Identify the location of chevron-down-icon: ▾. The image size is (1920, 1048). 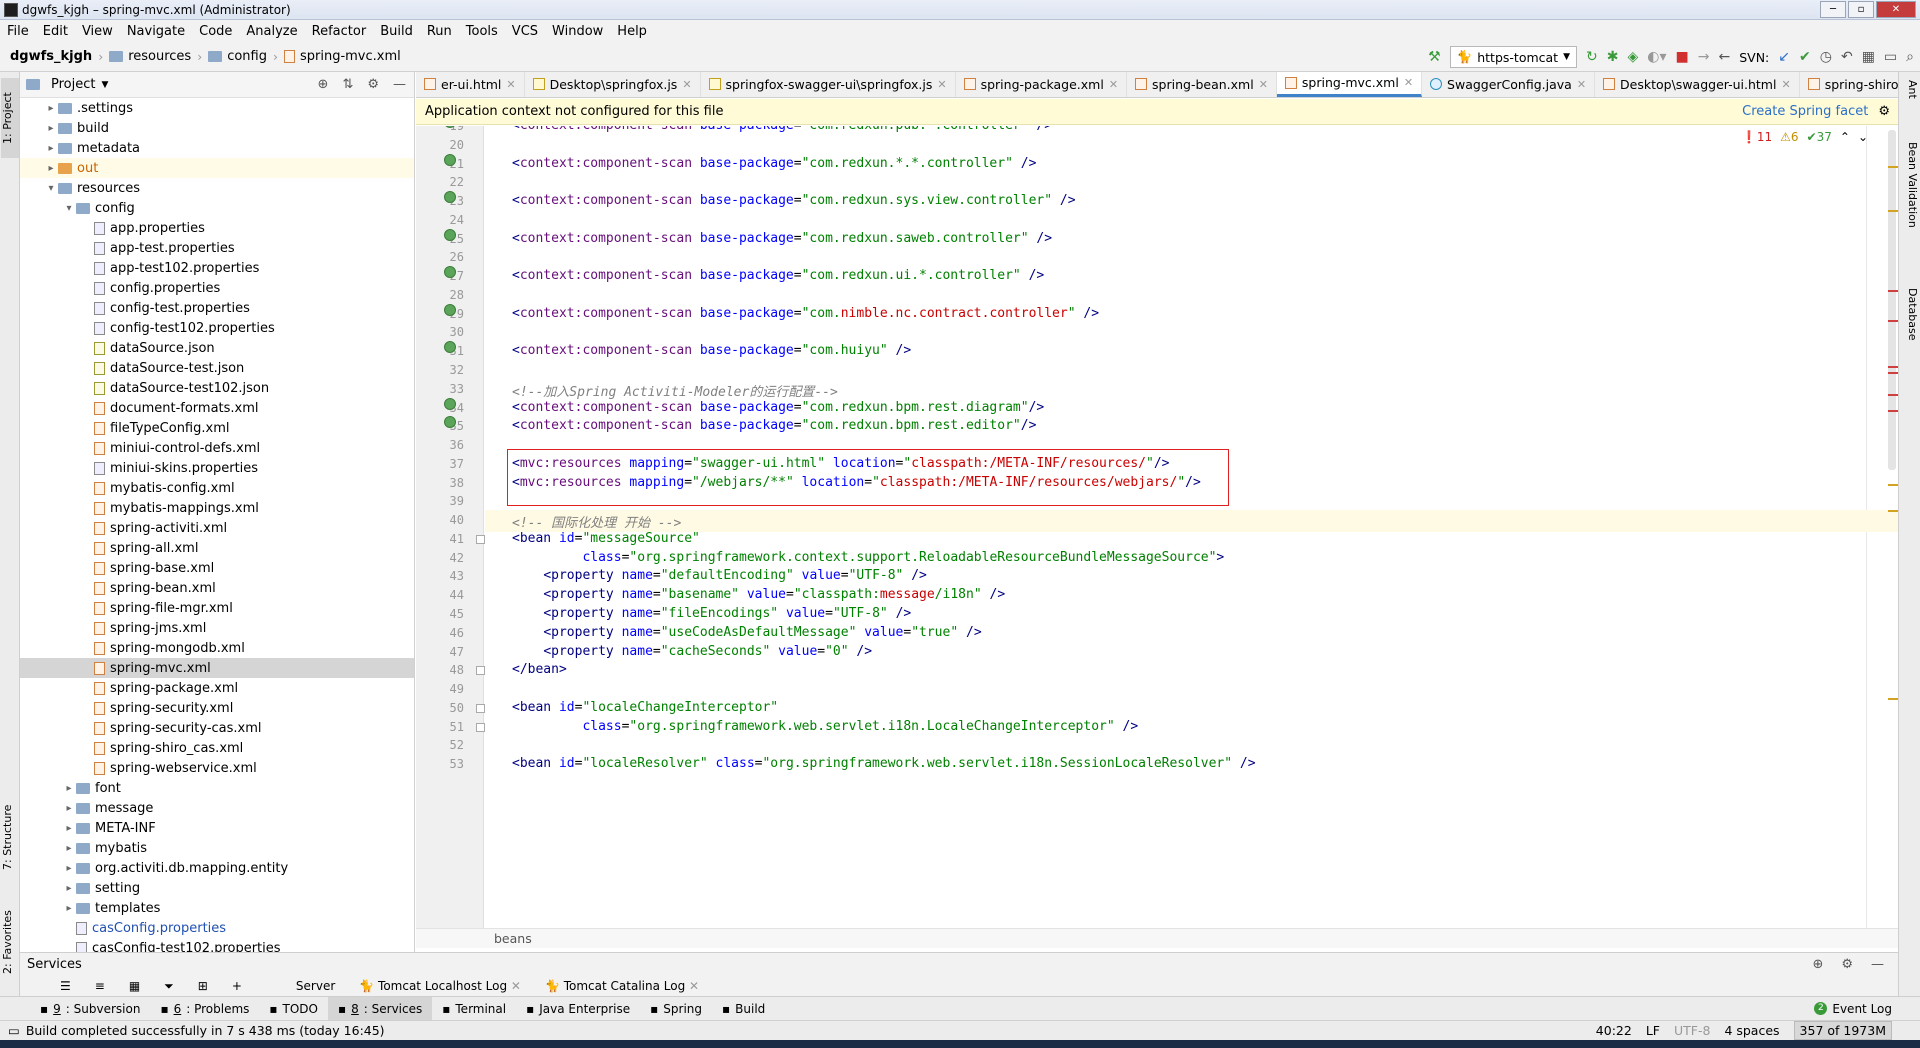
(51, 188).